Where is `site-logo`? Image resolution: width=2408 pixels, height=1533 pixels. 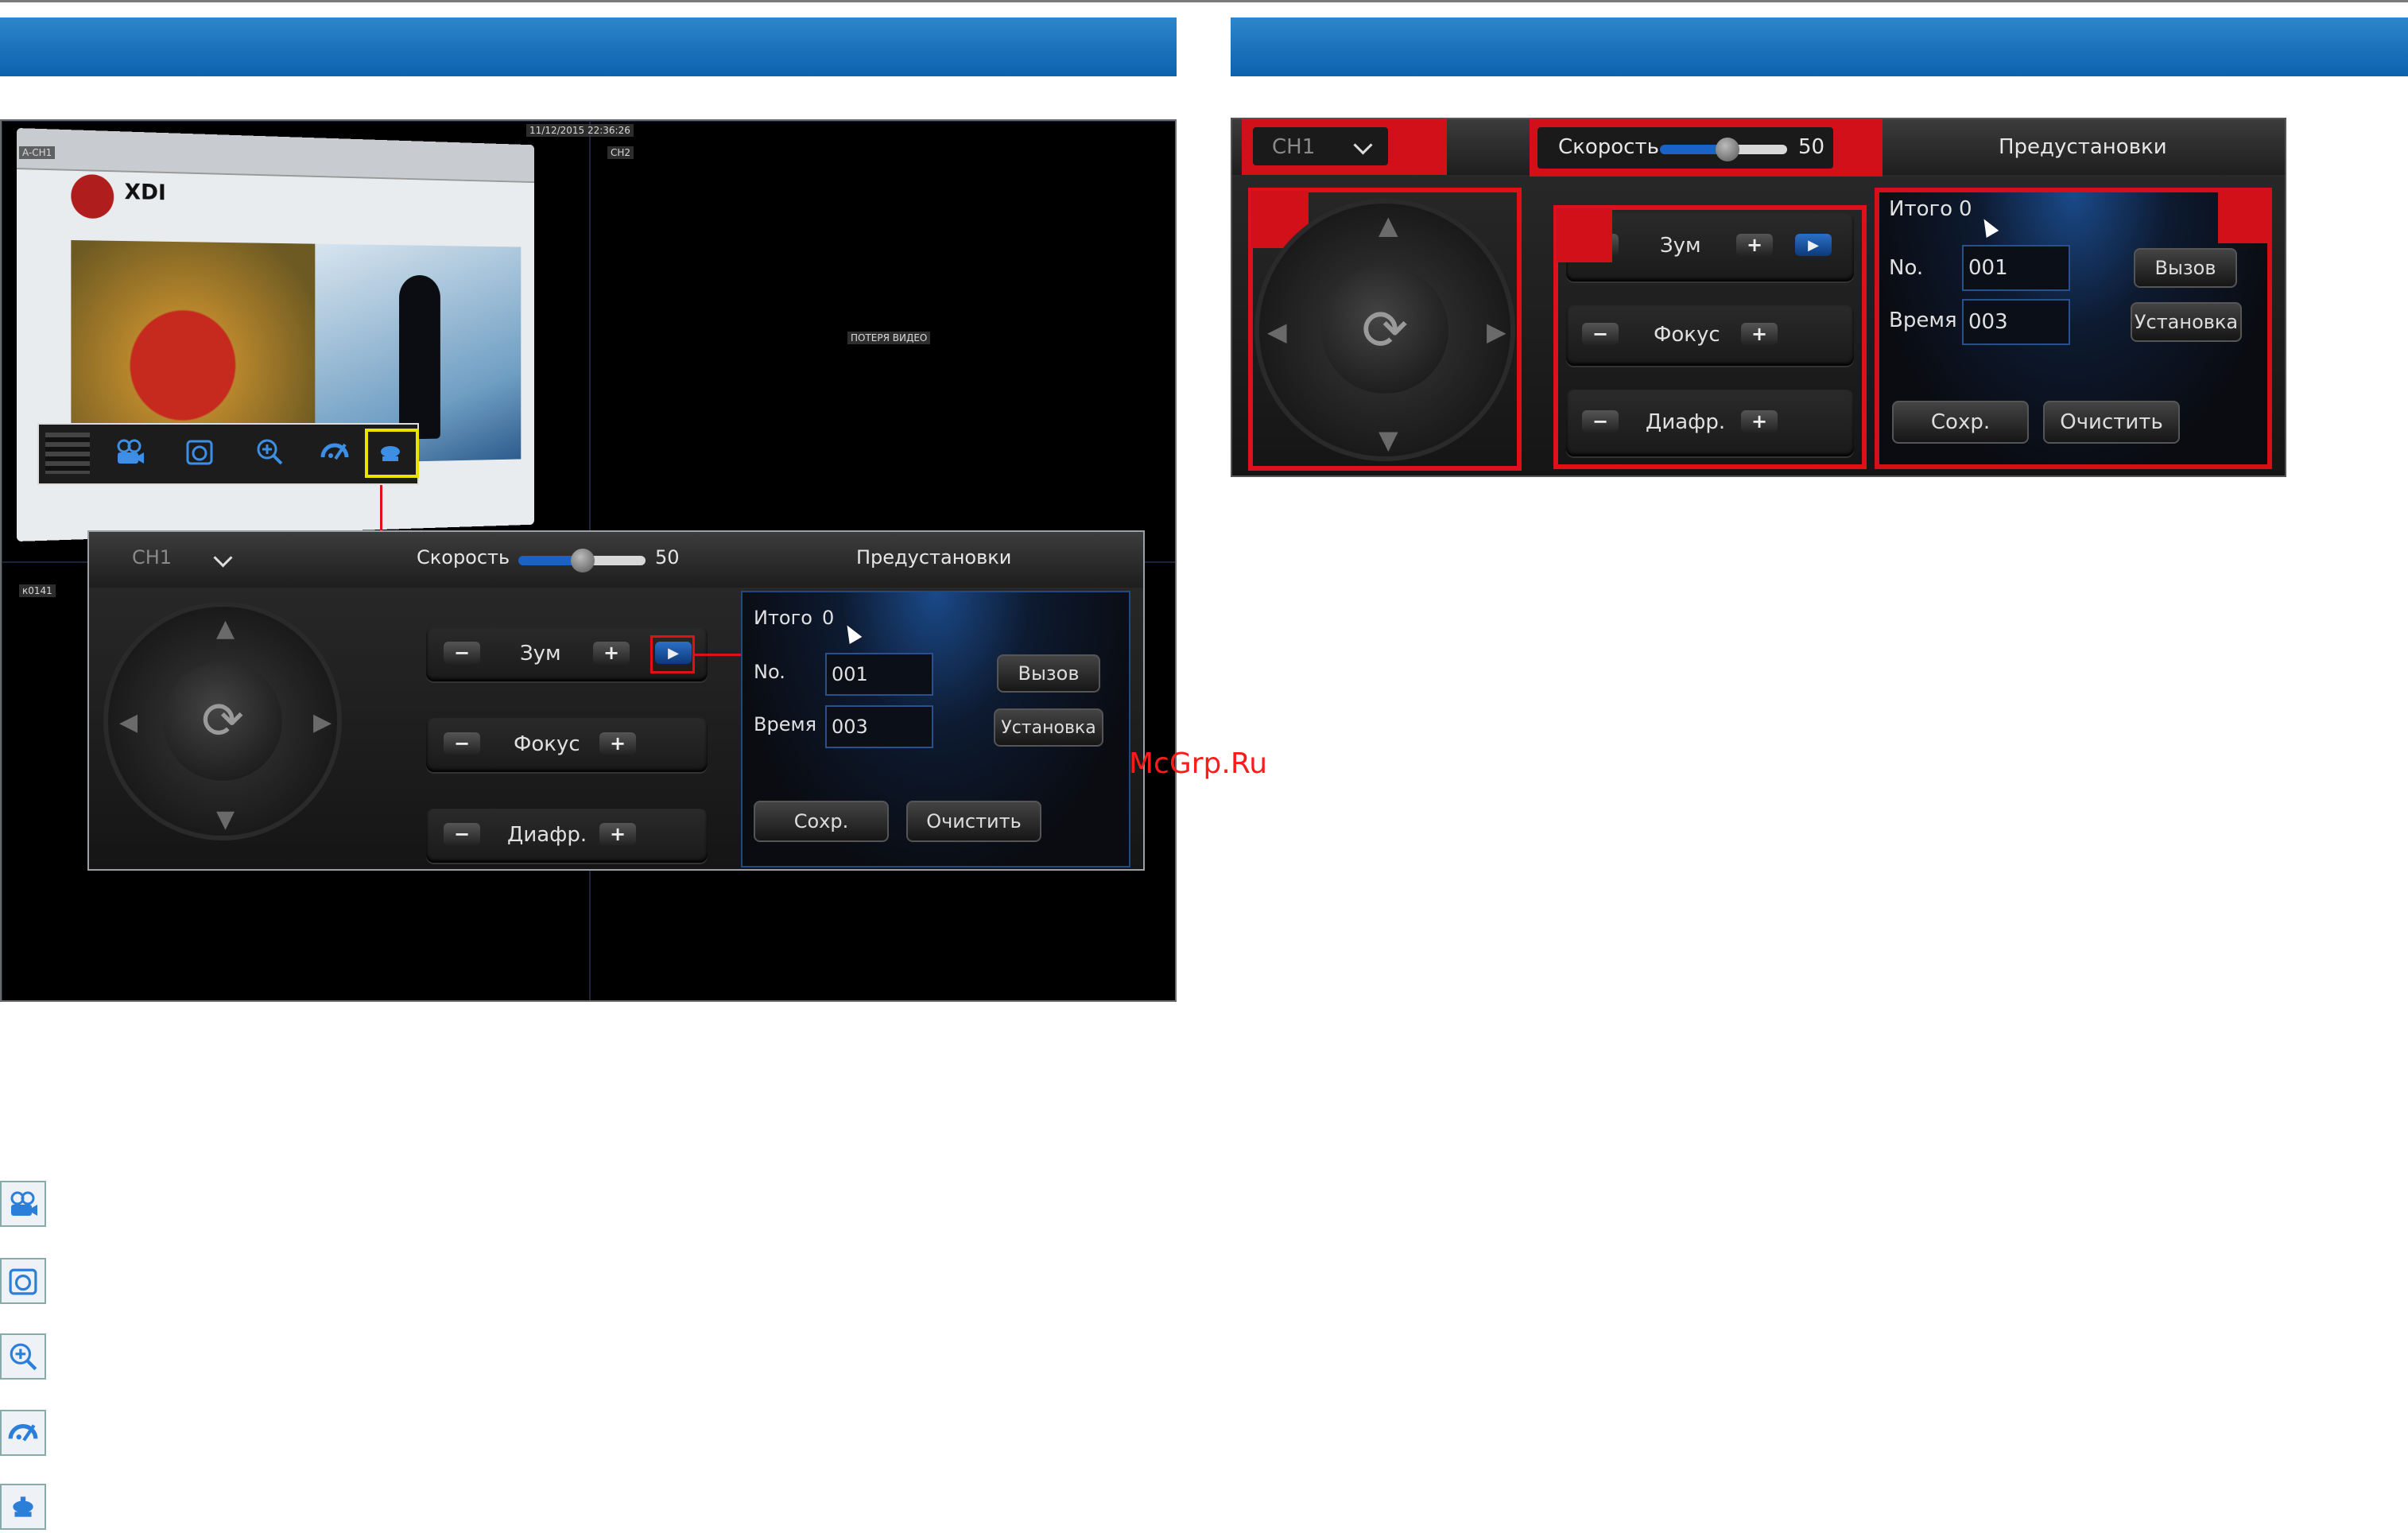 site-logo is located at coordinates (92, 196).